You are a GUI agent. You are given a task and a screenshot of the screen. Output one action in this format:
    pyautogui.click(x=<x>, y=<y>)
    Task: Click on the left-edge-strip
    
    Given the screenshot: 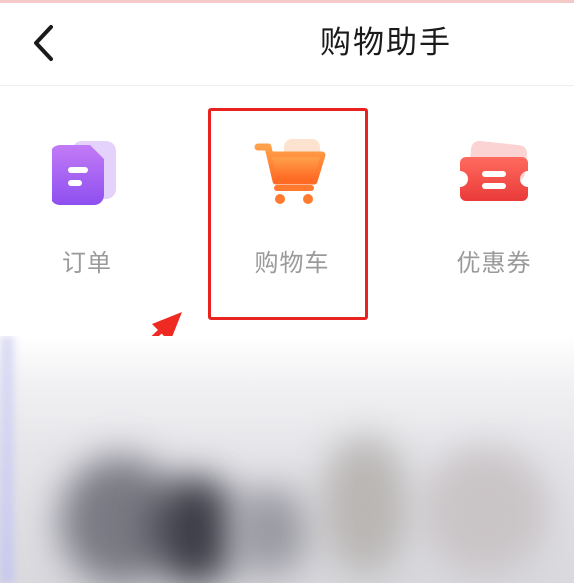 What is the action you would take?
    pyautogui.click(x=7, y=459)
    